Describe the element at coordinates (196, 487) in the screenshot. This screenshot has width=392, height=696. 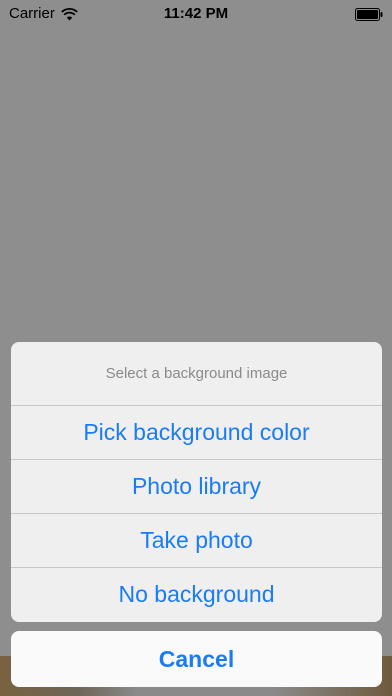
I see `photo-library-button: Photo library` at that location.